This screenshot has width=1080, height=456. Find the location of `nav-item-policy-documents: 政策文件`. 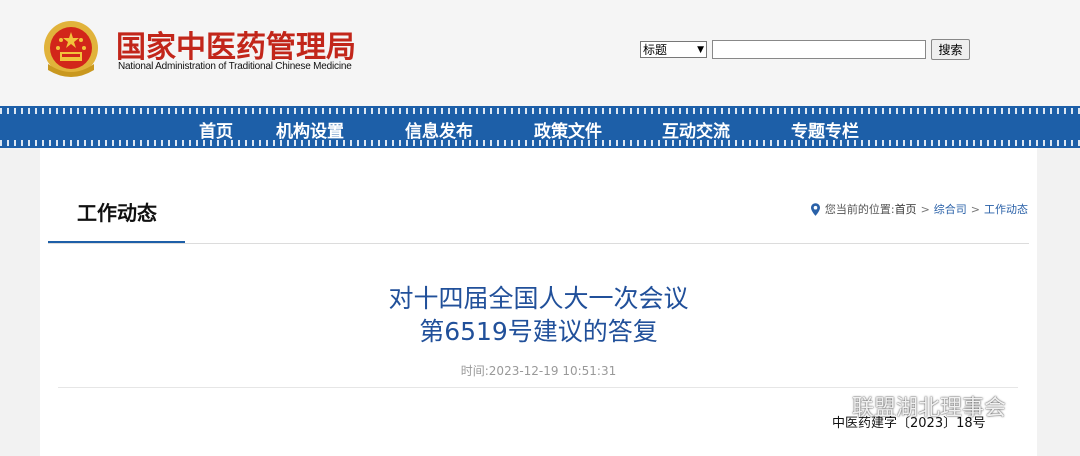

nav-item-policy-documents: 政策文件 is located at coordinates (568, 129).